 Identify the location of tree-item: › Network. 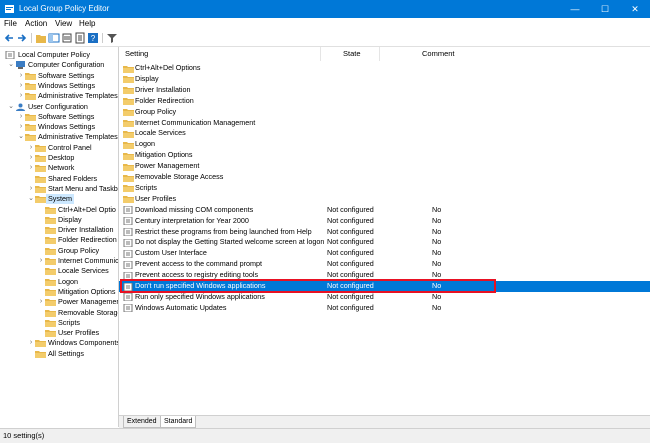
(59, 168).